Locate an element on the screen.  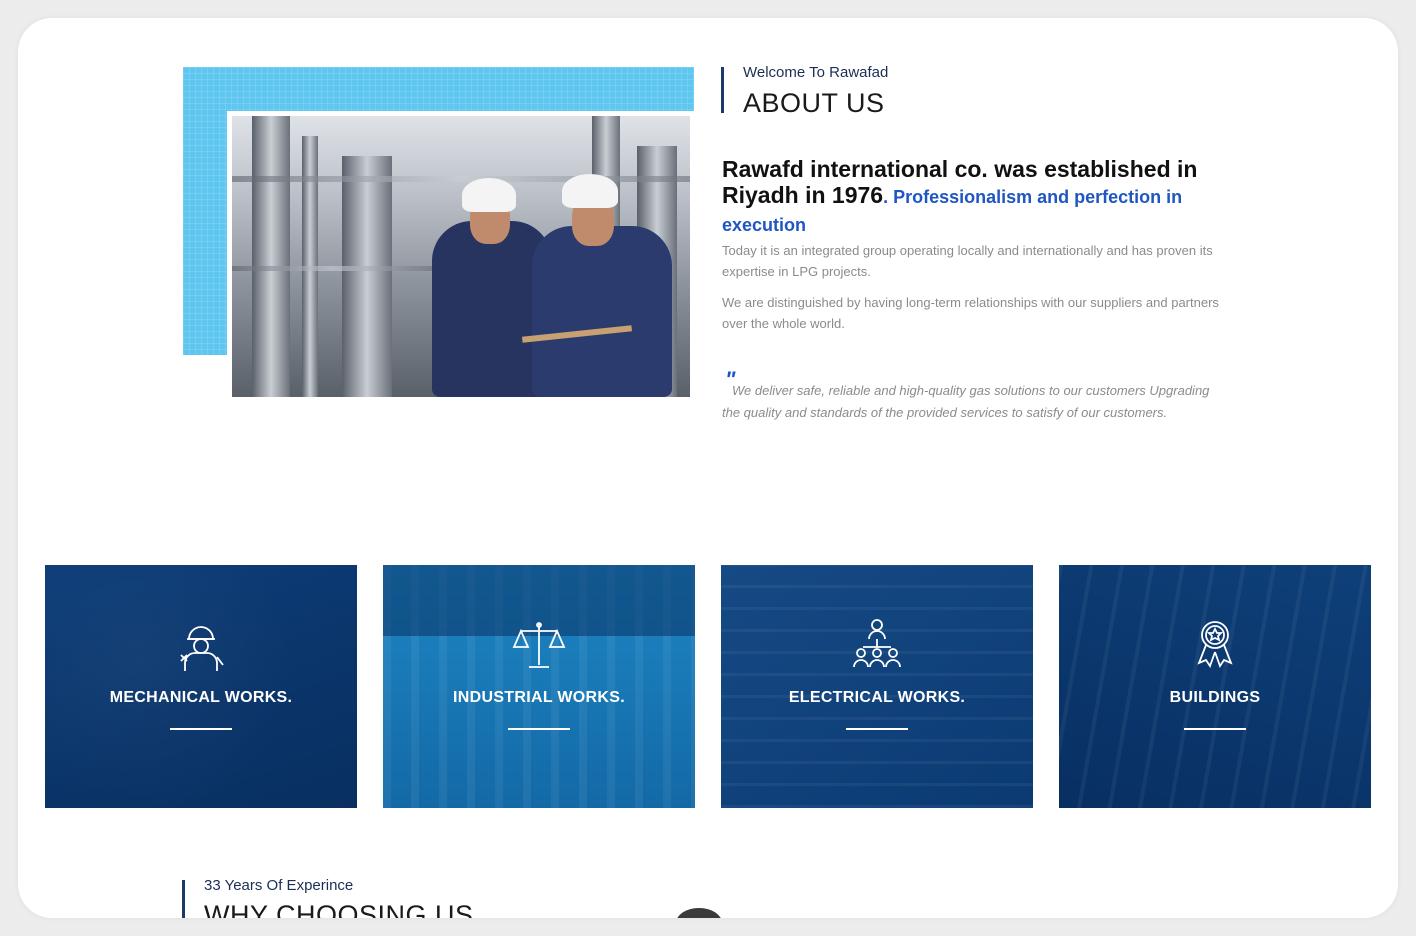
about-photo-workers is located at coordinates (461, 256).